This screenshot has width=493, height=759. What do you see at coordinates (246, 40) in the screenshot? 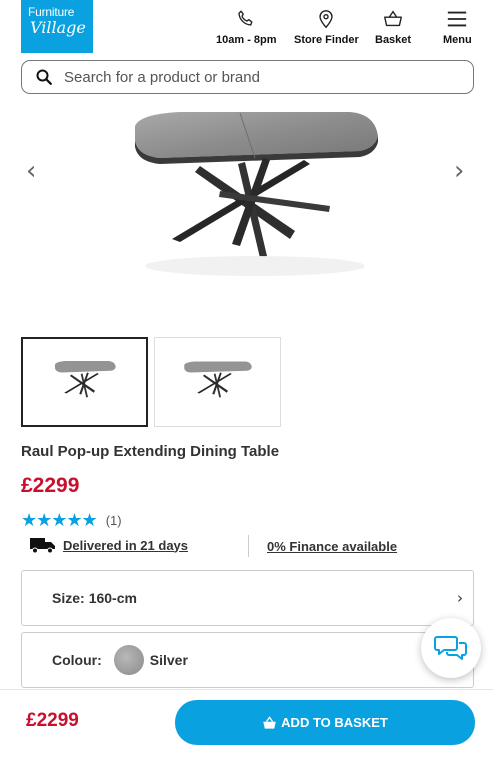
I see `opening-hours-label: 10am - 8pm` at bounding box center [246, 40].